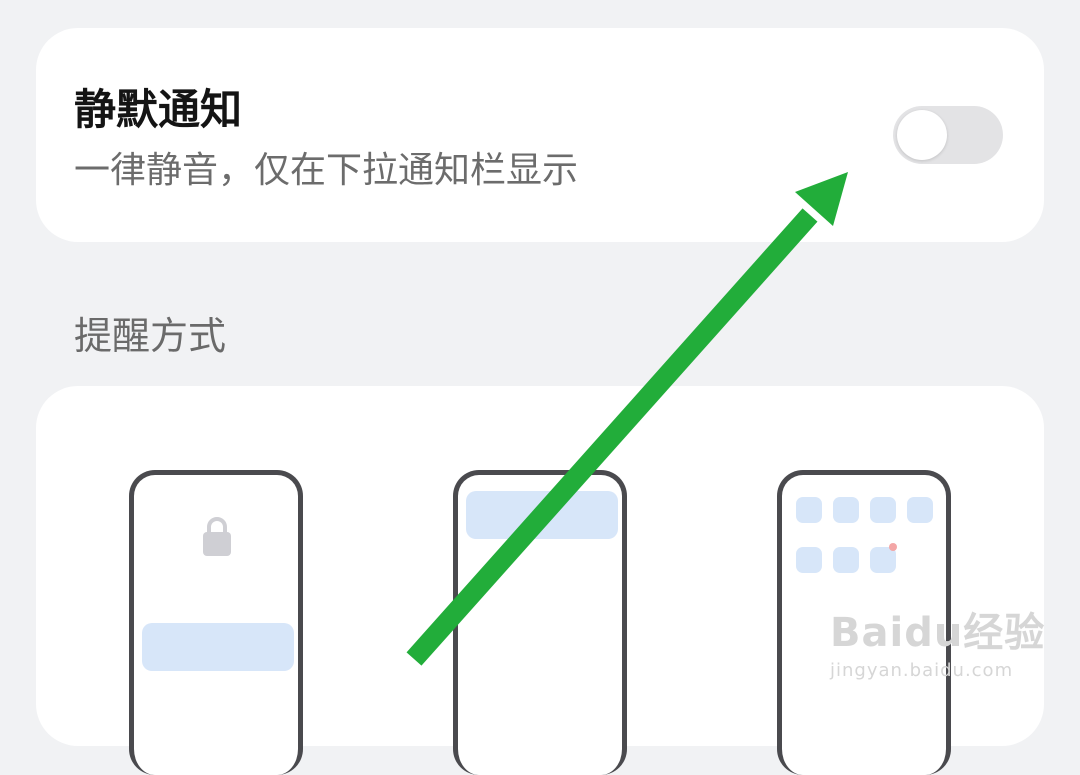 The image size is (1080, 775). I want to click on baidu-jingyan-watermark: Baidu经验 jingyan.baidu.com, so click(937, 640).